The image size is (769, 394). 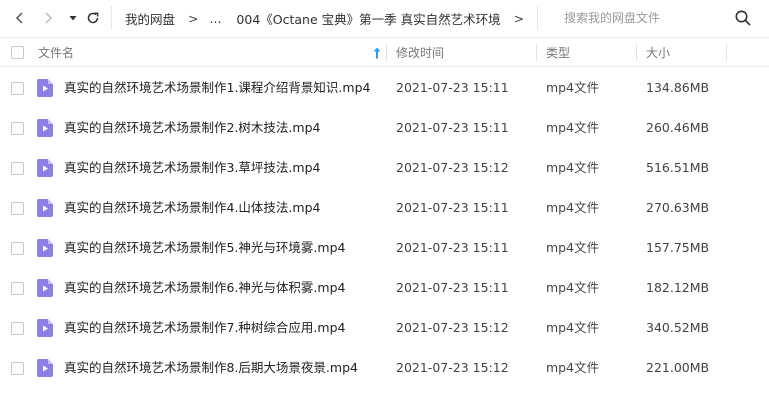 I want to click on file-size: 157.75MB, so click(x=678, y=247).